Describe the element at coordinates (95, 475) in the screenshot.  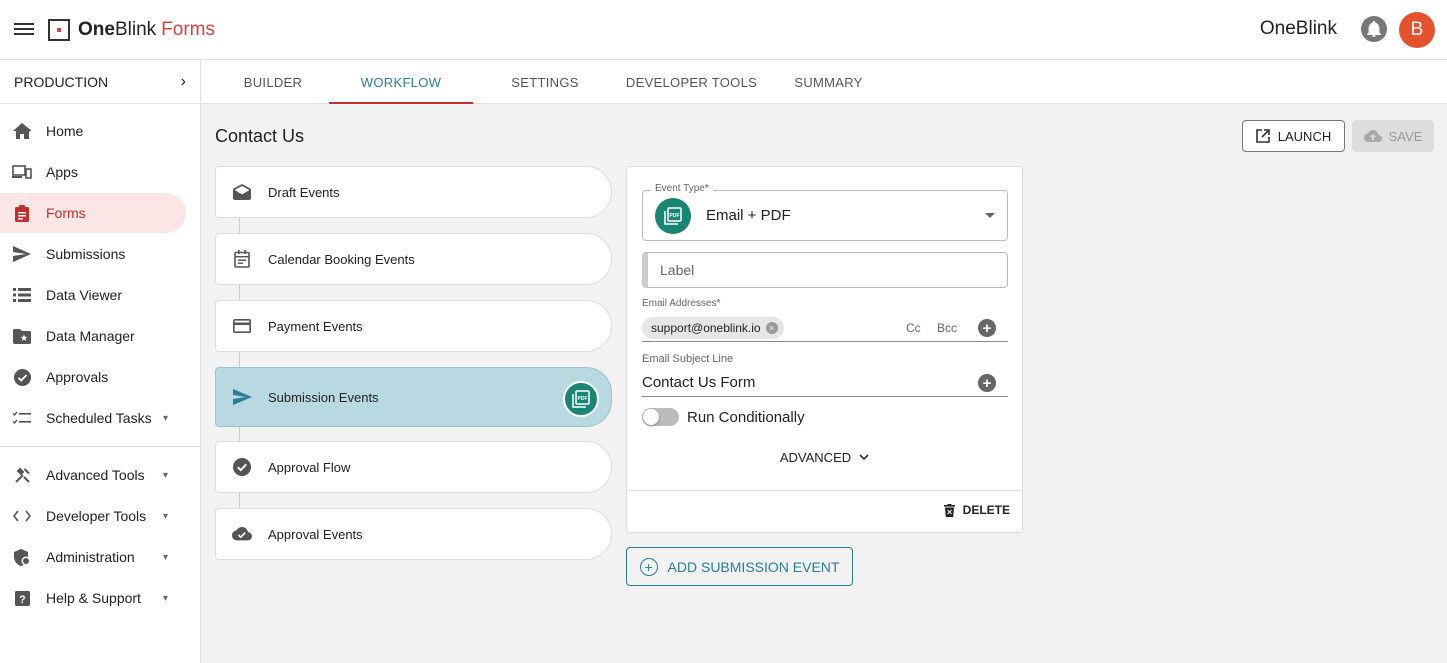
I see `sidebar-item-label: Advanced Tools` at that location.